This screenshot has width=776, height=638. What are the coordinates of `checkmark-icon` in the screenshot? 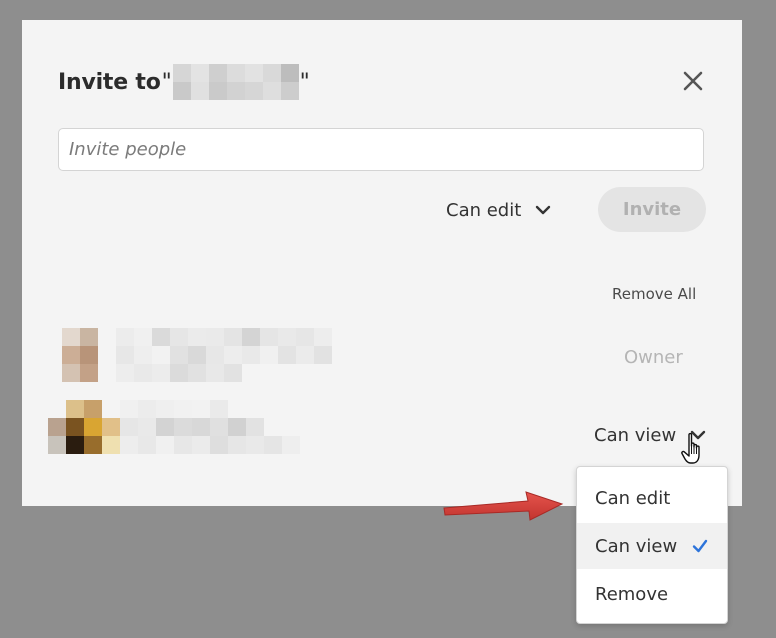 It's located at (700, 546).